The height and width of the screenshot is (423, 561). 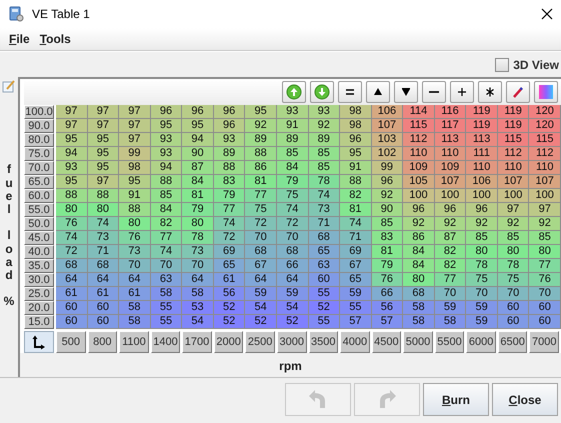 What do you see at coordinates (388, 140) in the screenshot?
I see `table-cell: 103` at bounding box center [388, 140].